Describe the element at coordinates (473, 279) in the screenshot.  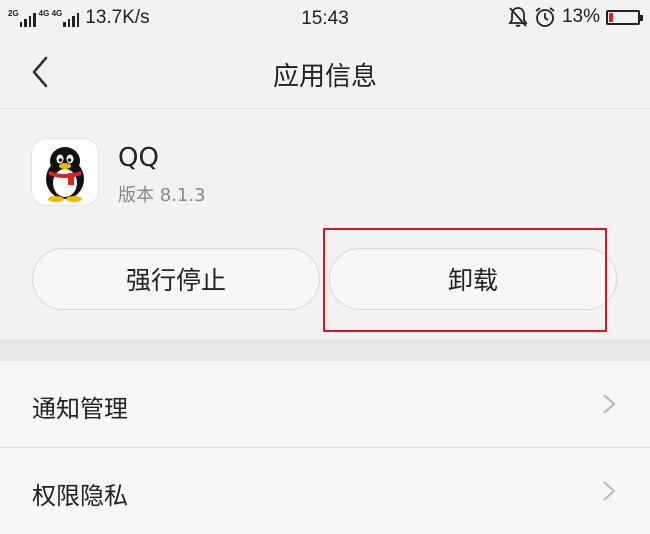
I see `uninstall-button: 卸载` at that location.